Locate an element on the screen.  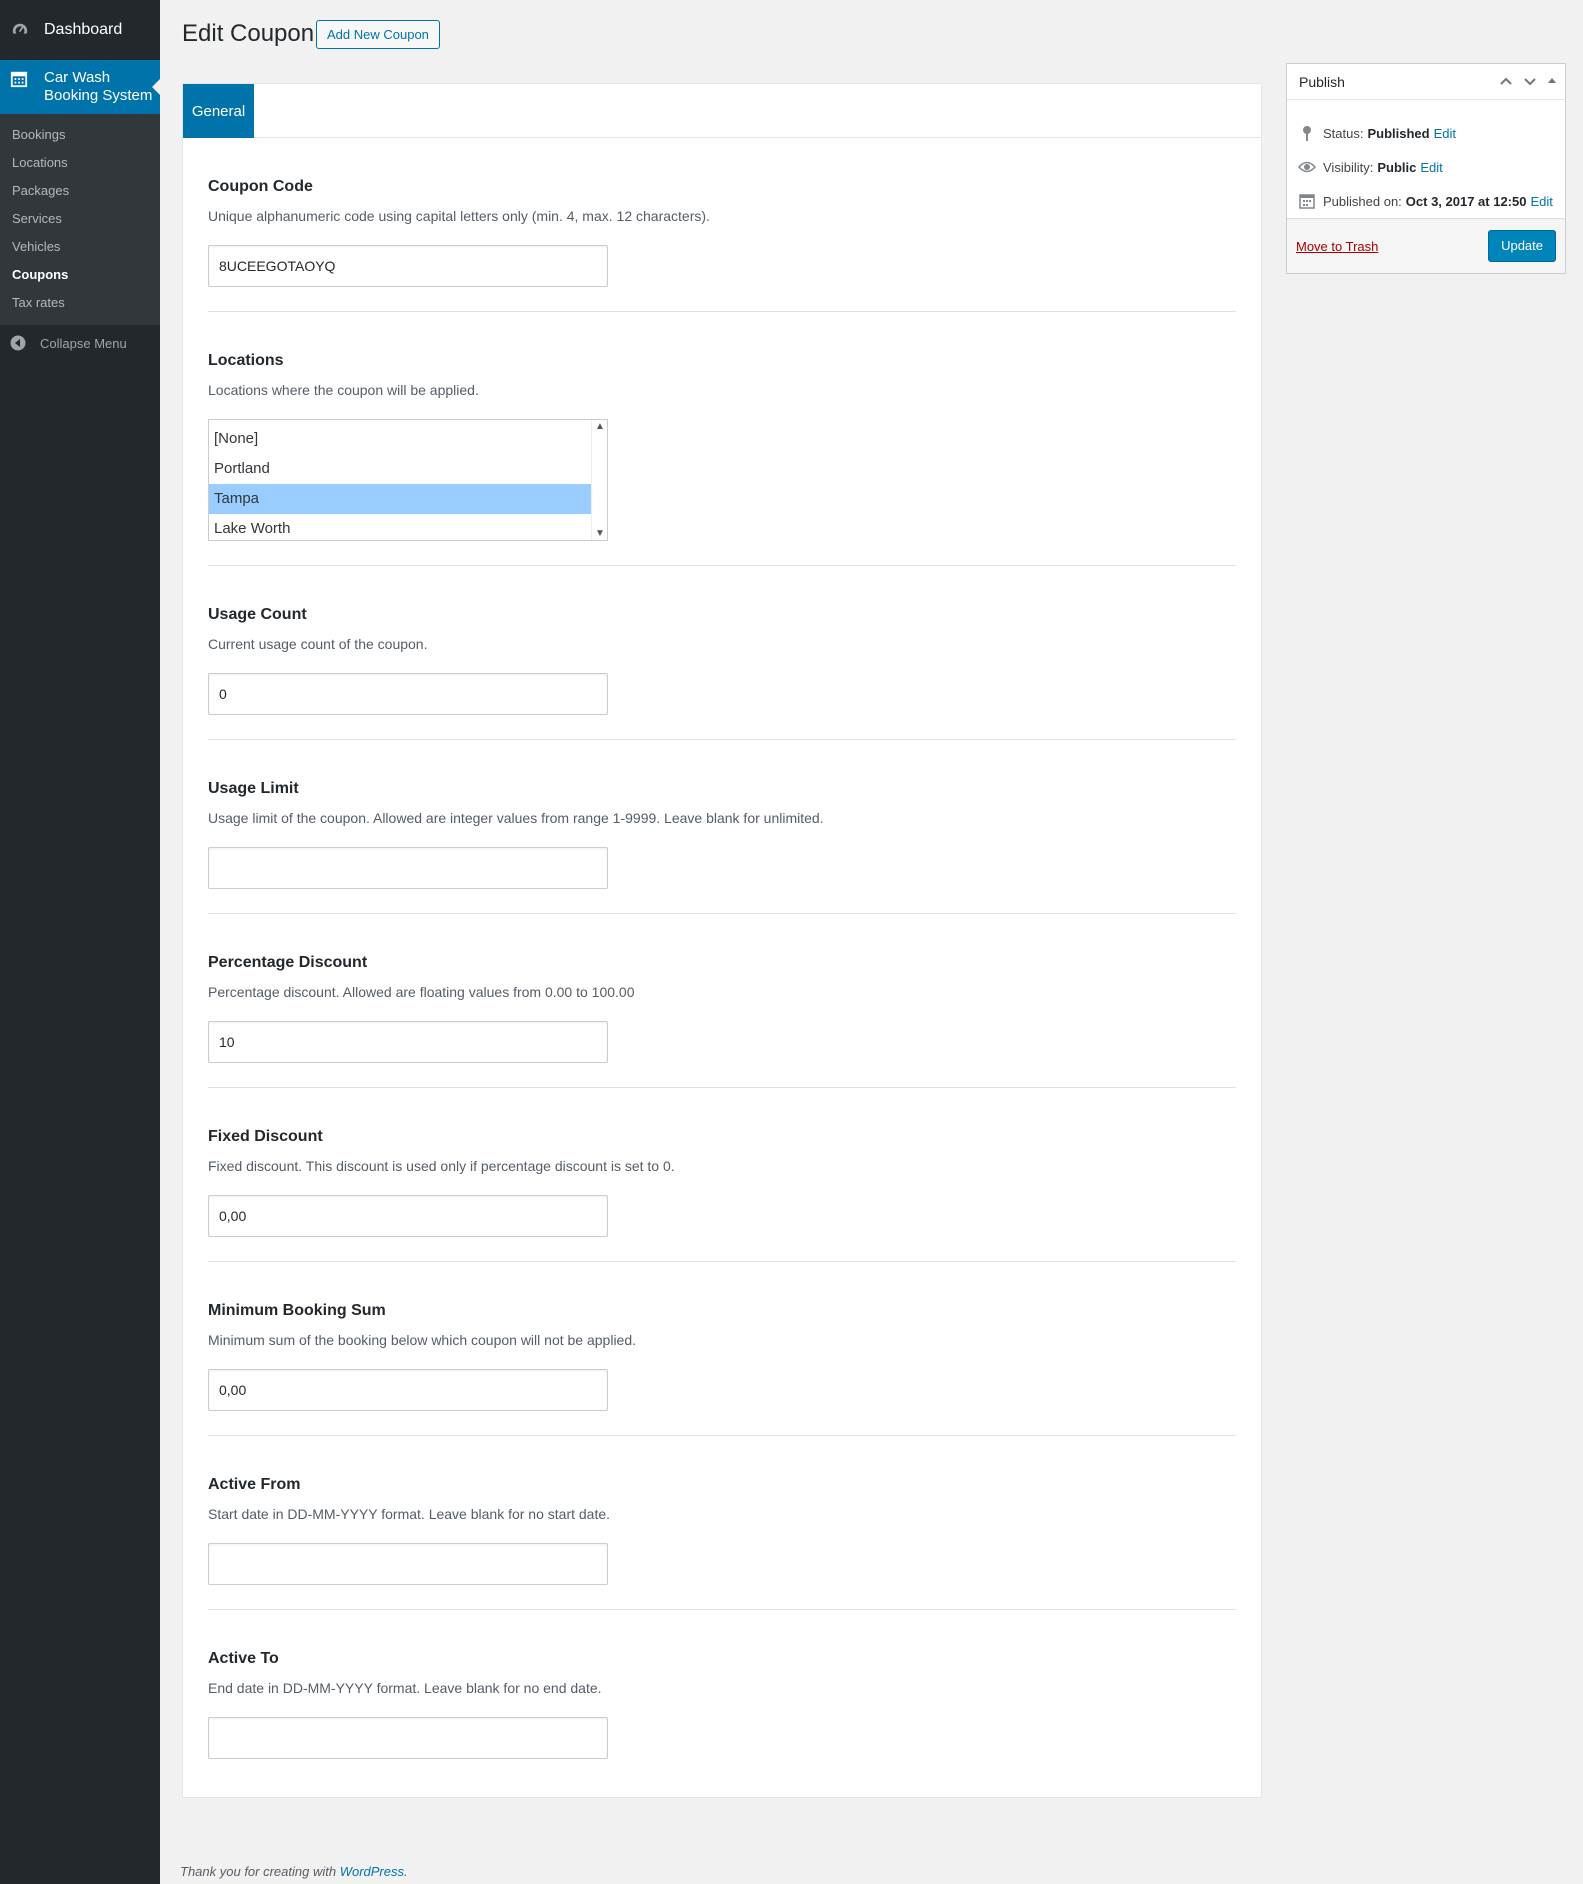
location-option-tampa: Tampa is located at coordinates (400, 499).